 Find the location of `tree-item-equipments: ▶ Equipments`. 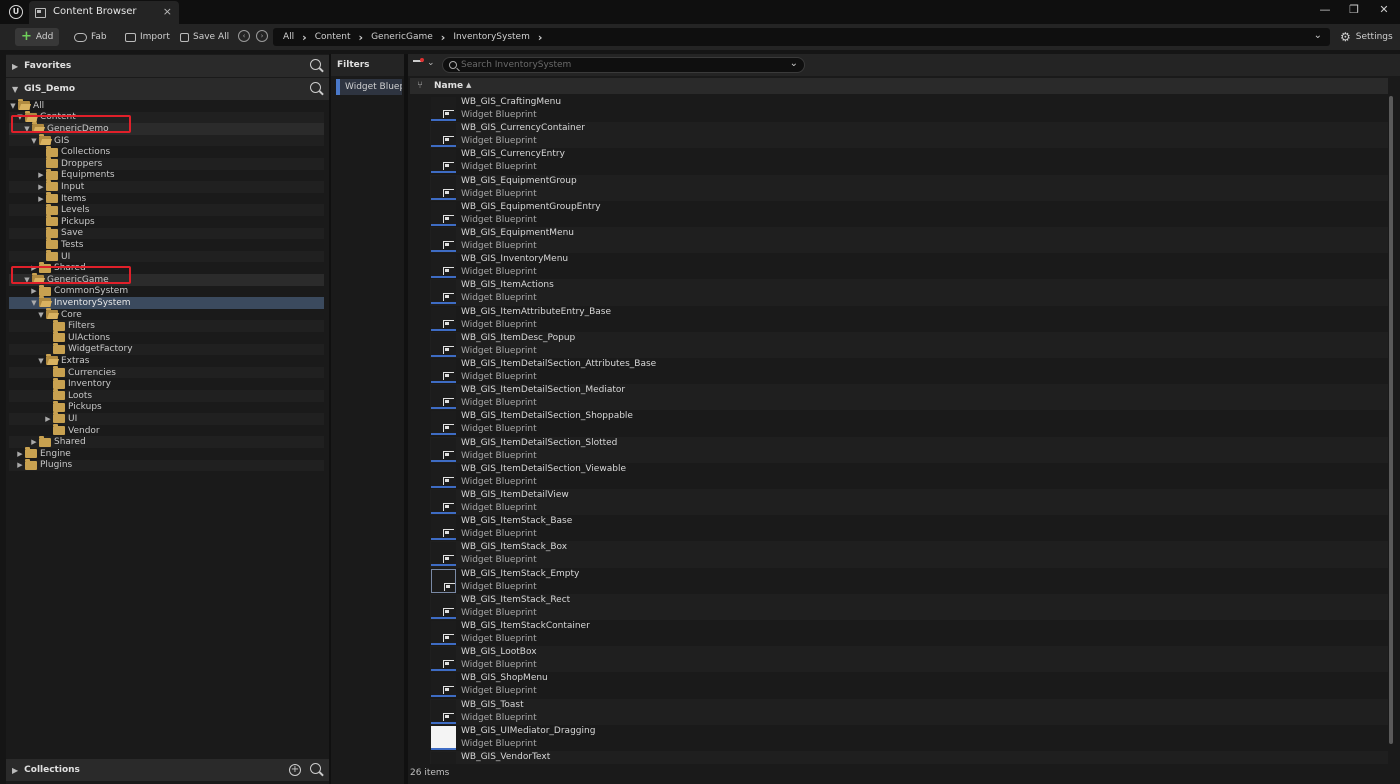

tree-item-equipments: ▶ Equipments is located at coordinates (166, 175).